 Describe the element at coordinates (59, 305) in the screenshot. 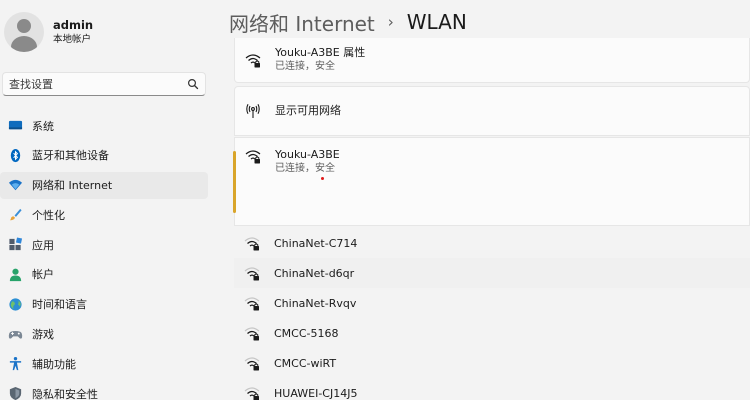

I see `nav-item-label: 时间和语言` at that location.